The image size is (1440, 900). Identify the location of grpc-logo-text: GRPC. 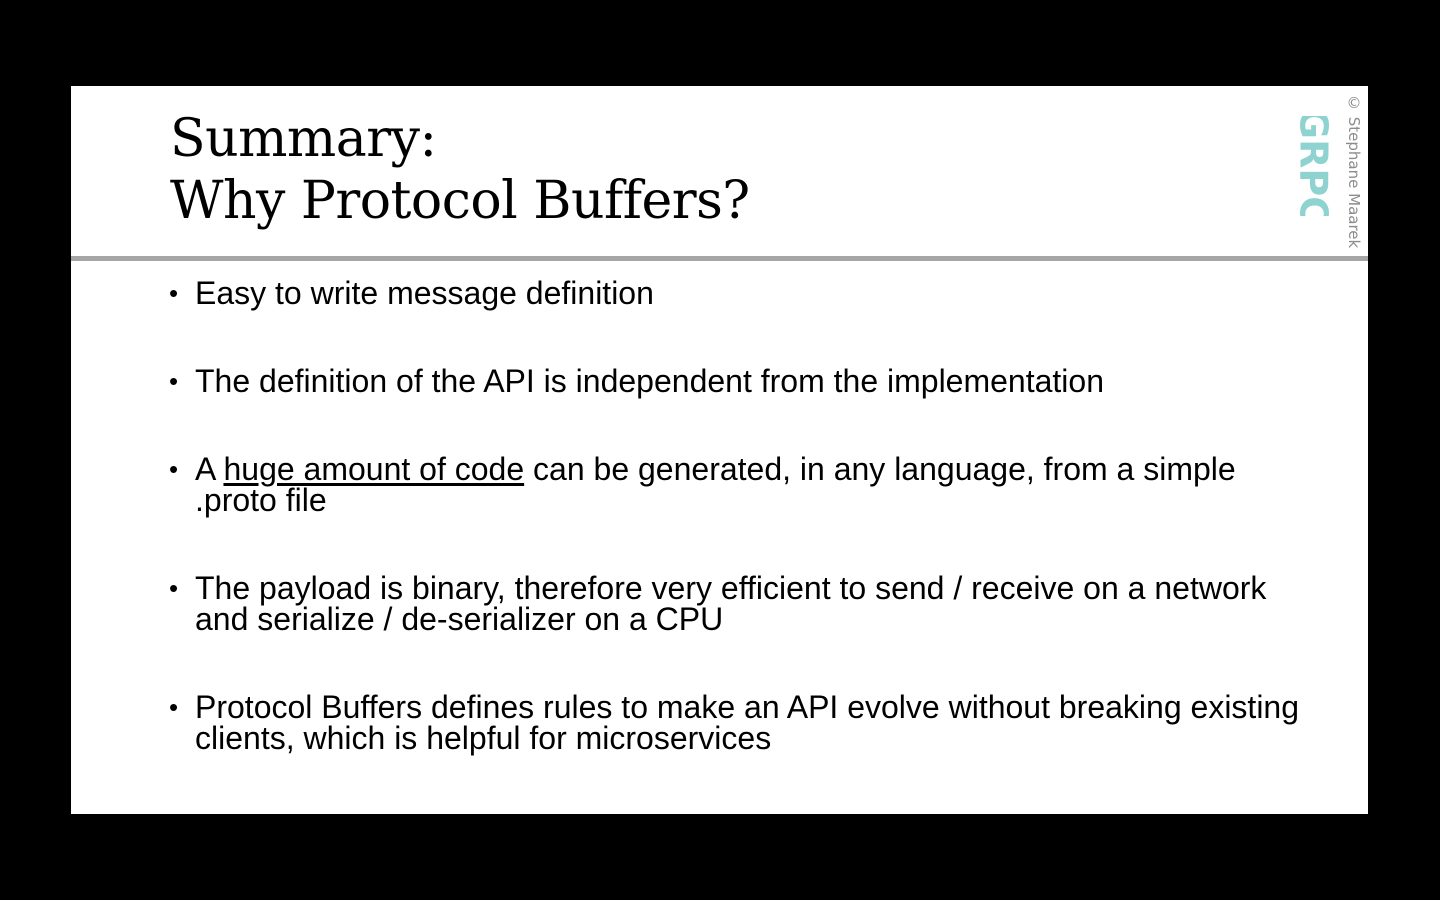
(1312, 166).